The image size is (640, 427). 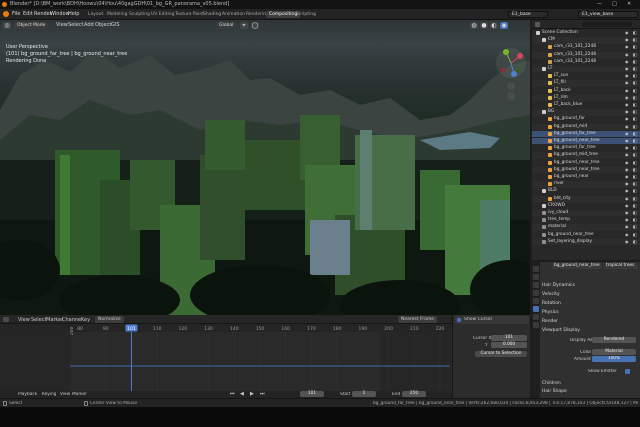 I want to click on tl-menu-key: Key, so click(x=85, y=320).